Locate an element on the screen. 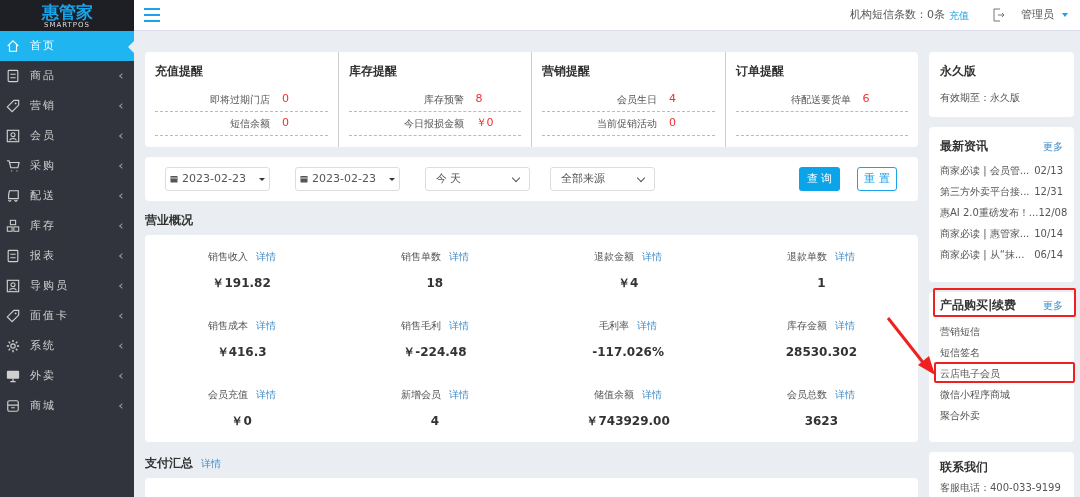  stat-label: 销售成本 is located at coordinates (227, 326).